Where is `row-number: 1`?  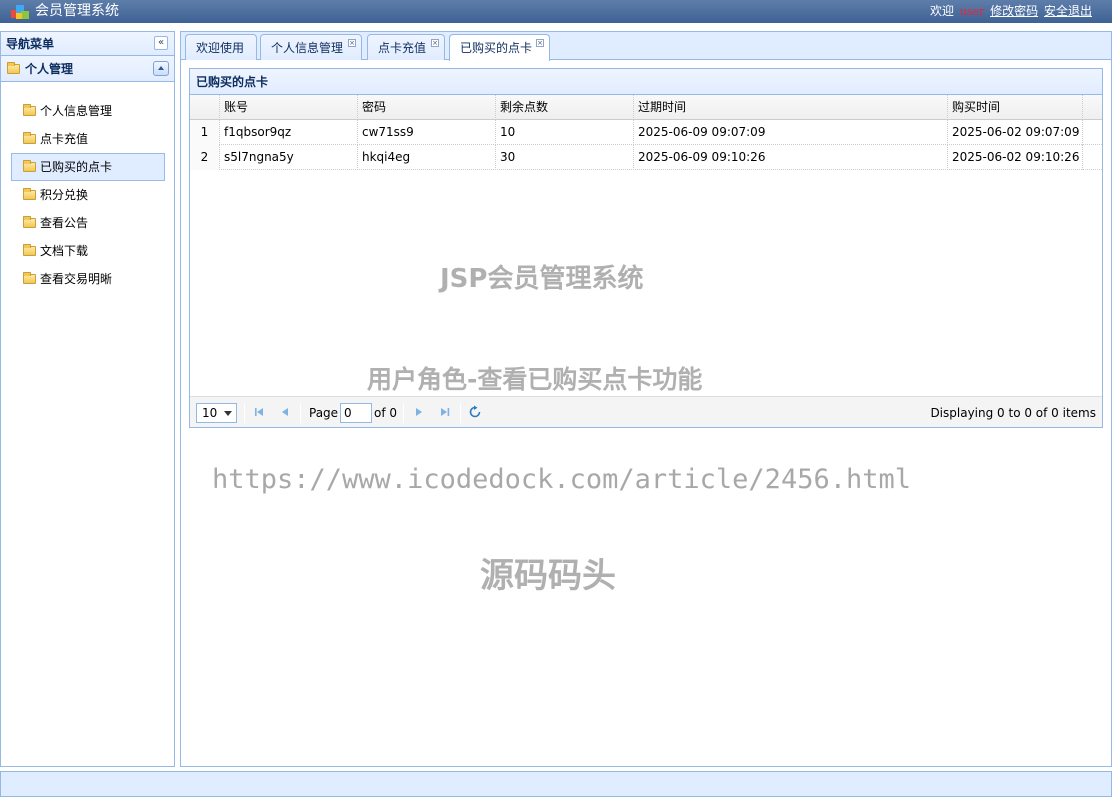
row-number: 1 is located at coordinates (205, 132).